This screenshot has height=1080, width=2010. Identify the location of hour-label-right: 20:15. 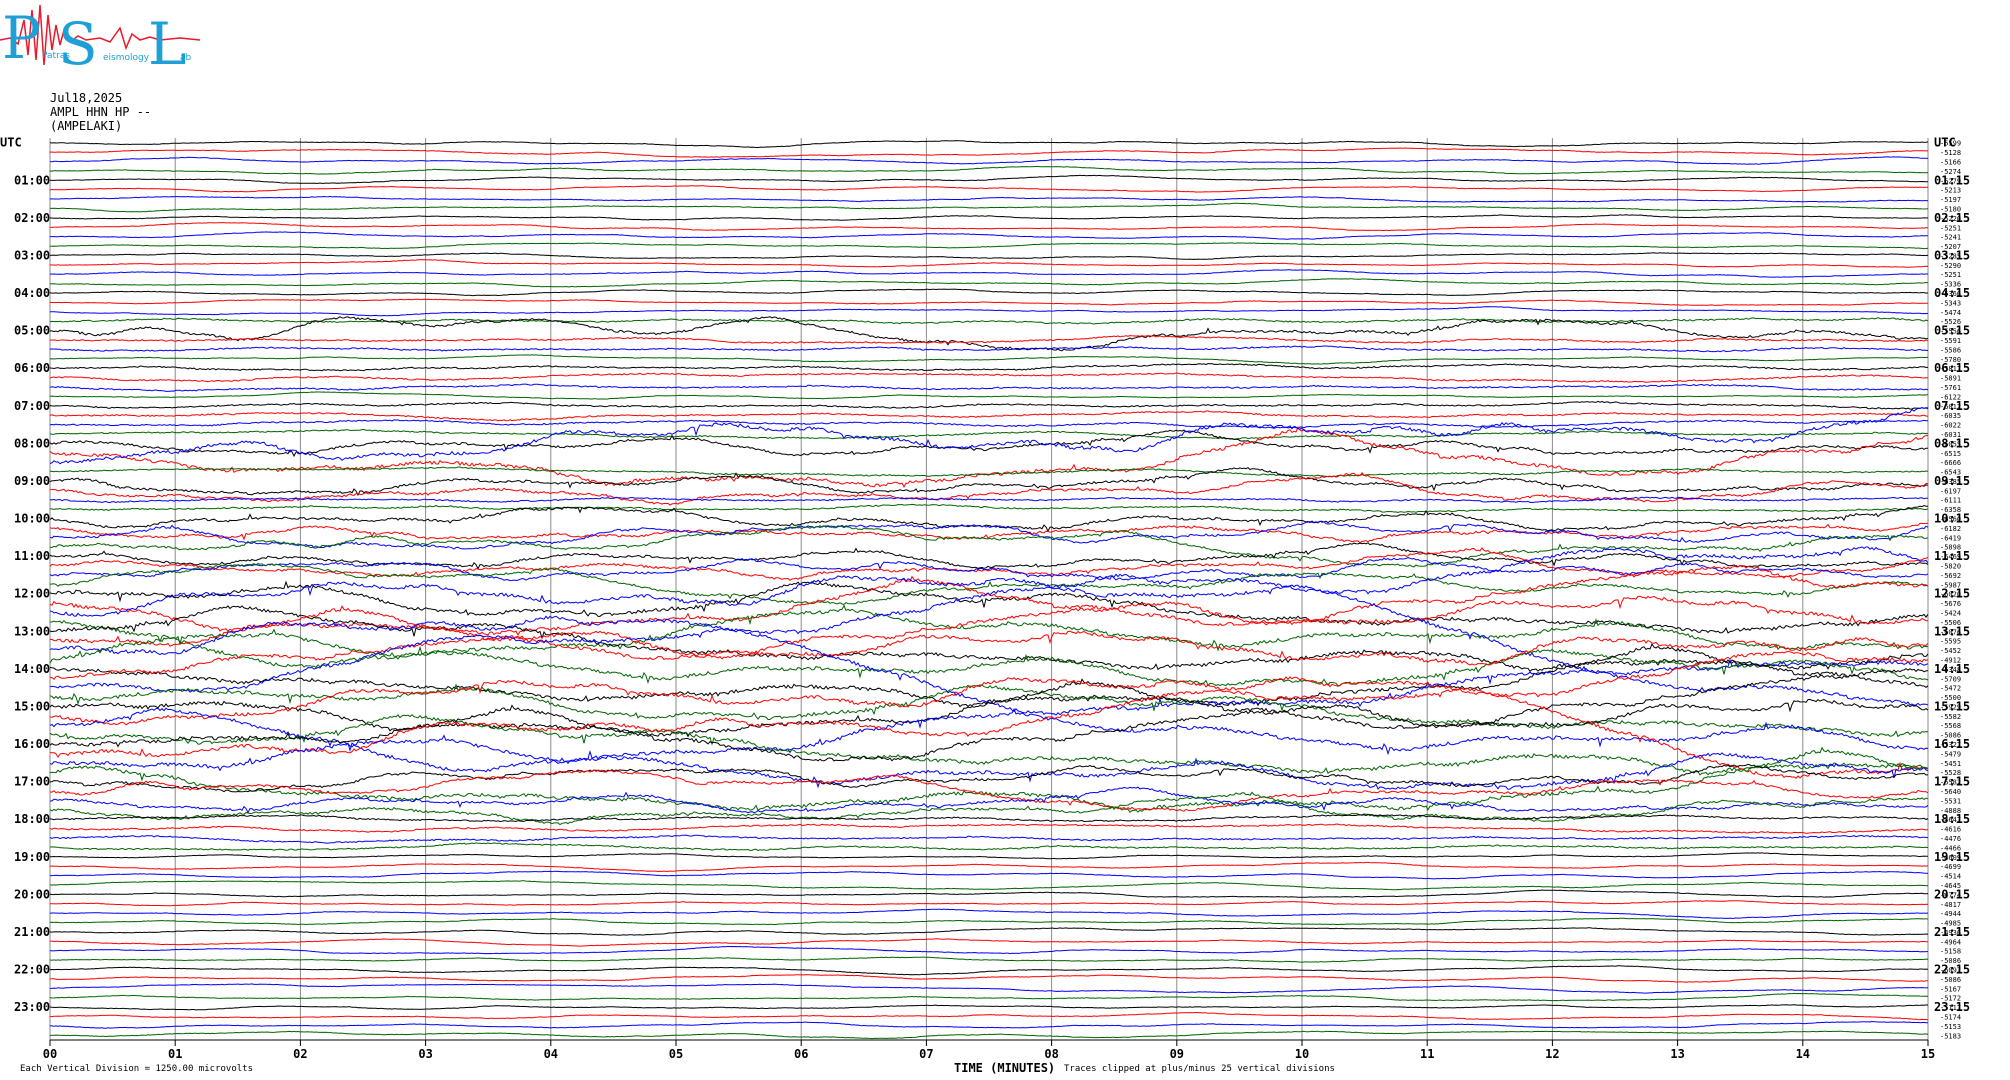
(1952, 894).